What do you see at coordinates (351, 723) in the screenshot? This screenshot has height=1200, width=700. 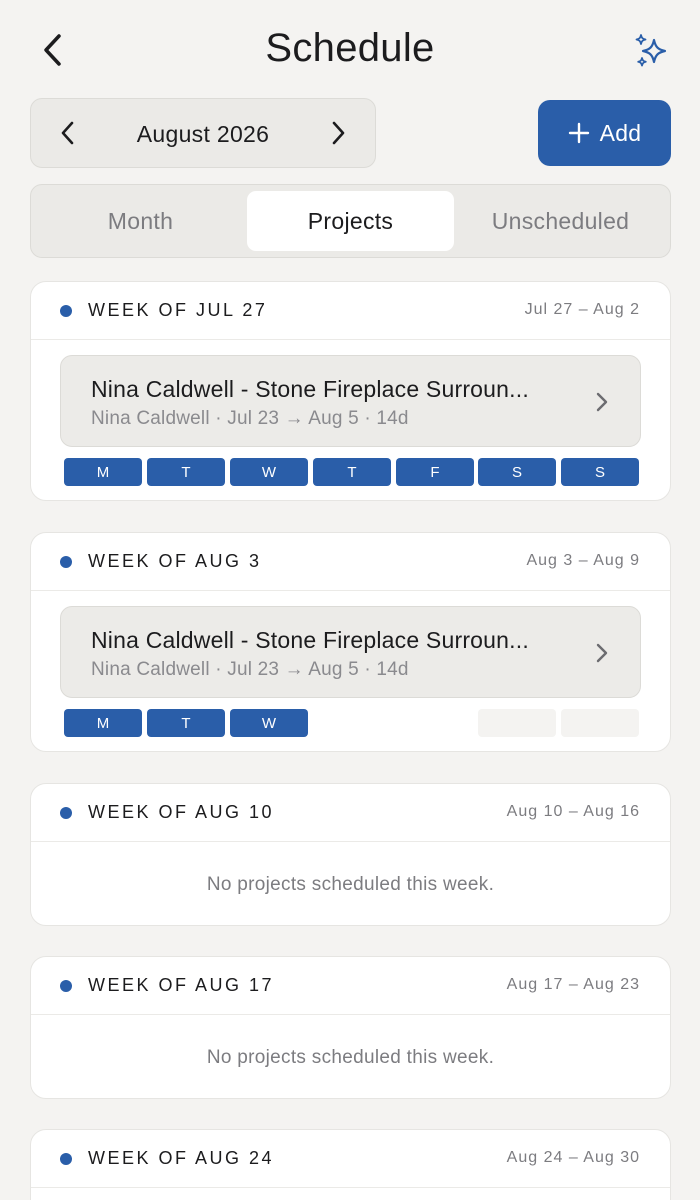 I see `week-days: M T W` at bounding box center [351, 723].